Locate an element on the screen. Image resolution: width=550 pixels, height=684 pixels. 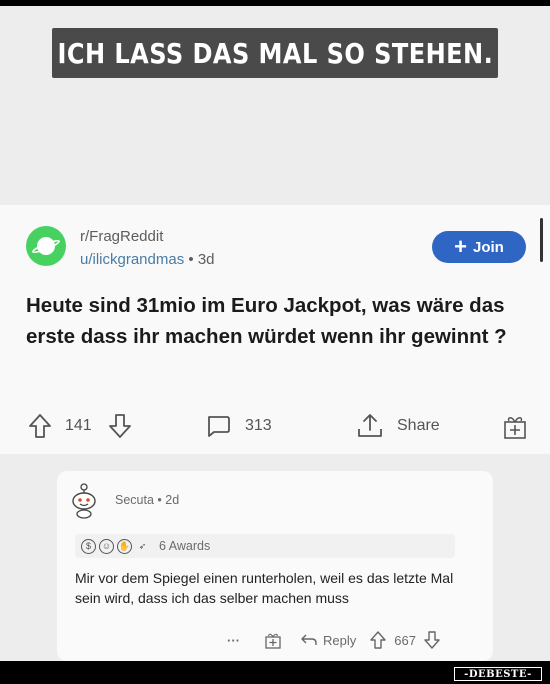
share-icon is located at coordinates (370, 425).